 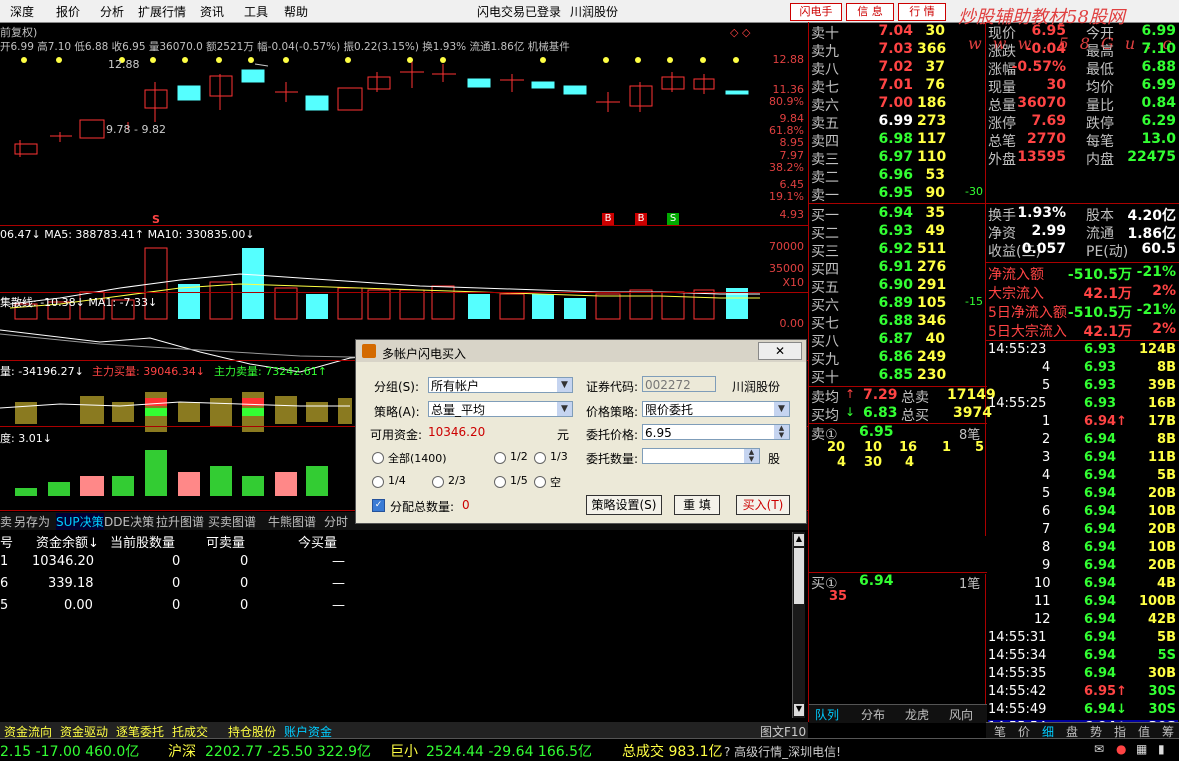 I want to click on avg-sell-row: 卖均 ↑ 7.29 总卖 17149, so click(x=903, y=396).